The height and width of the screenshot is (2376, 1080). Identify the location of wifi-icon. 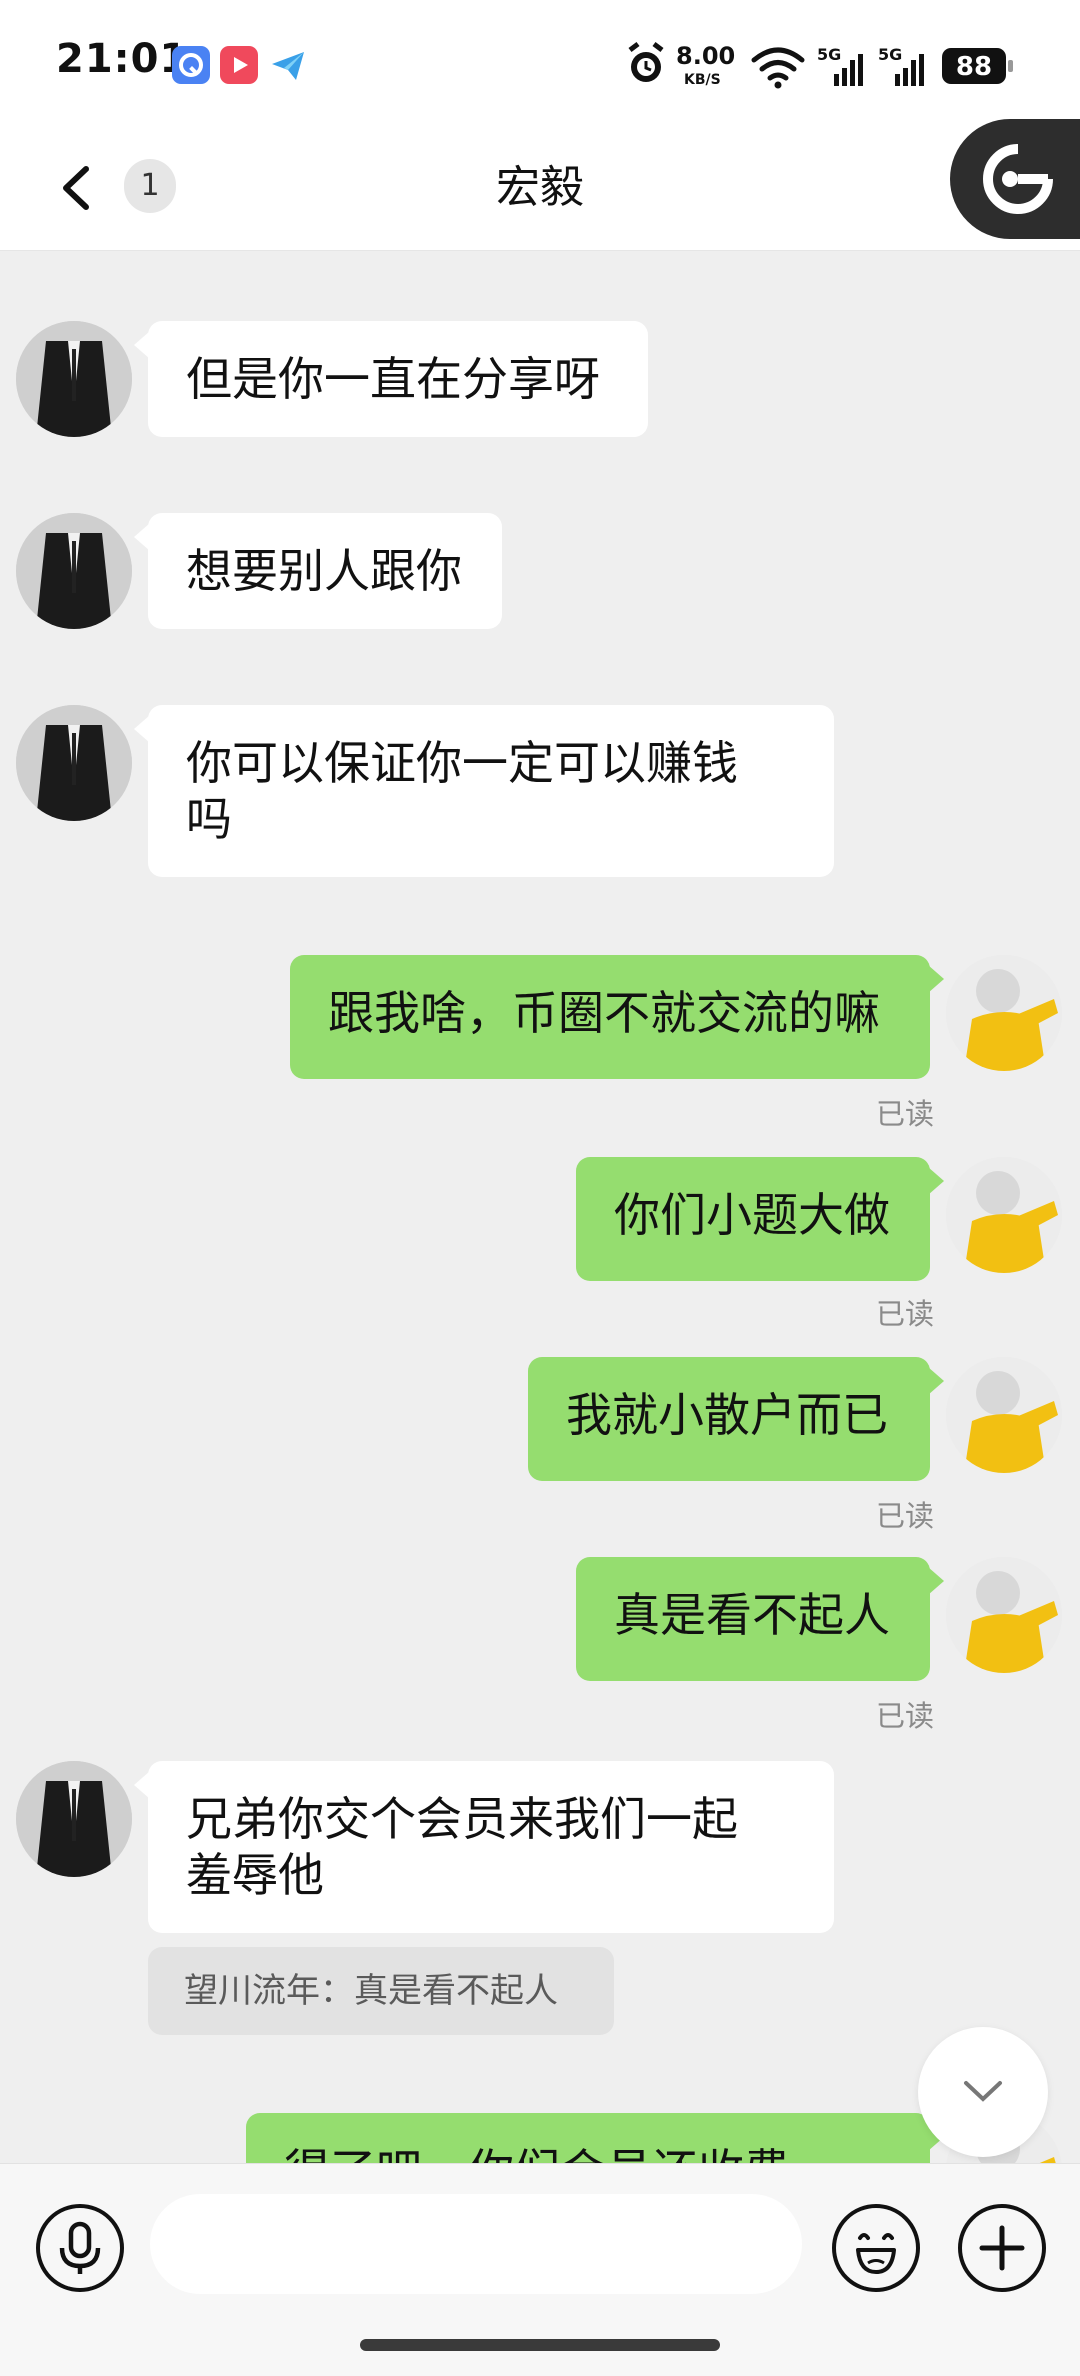
(778, 68).